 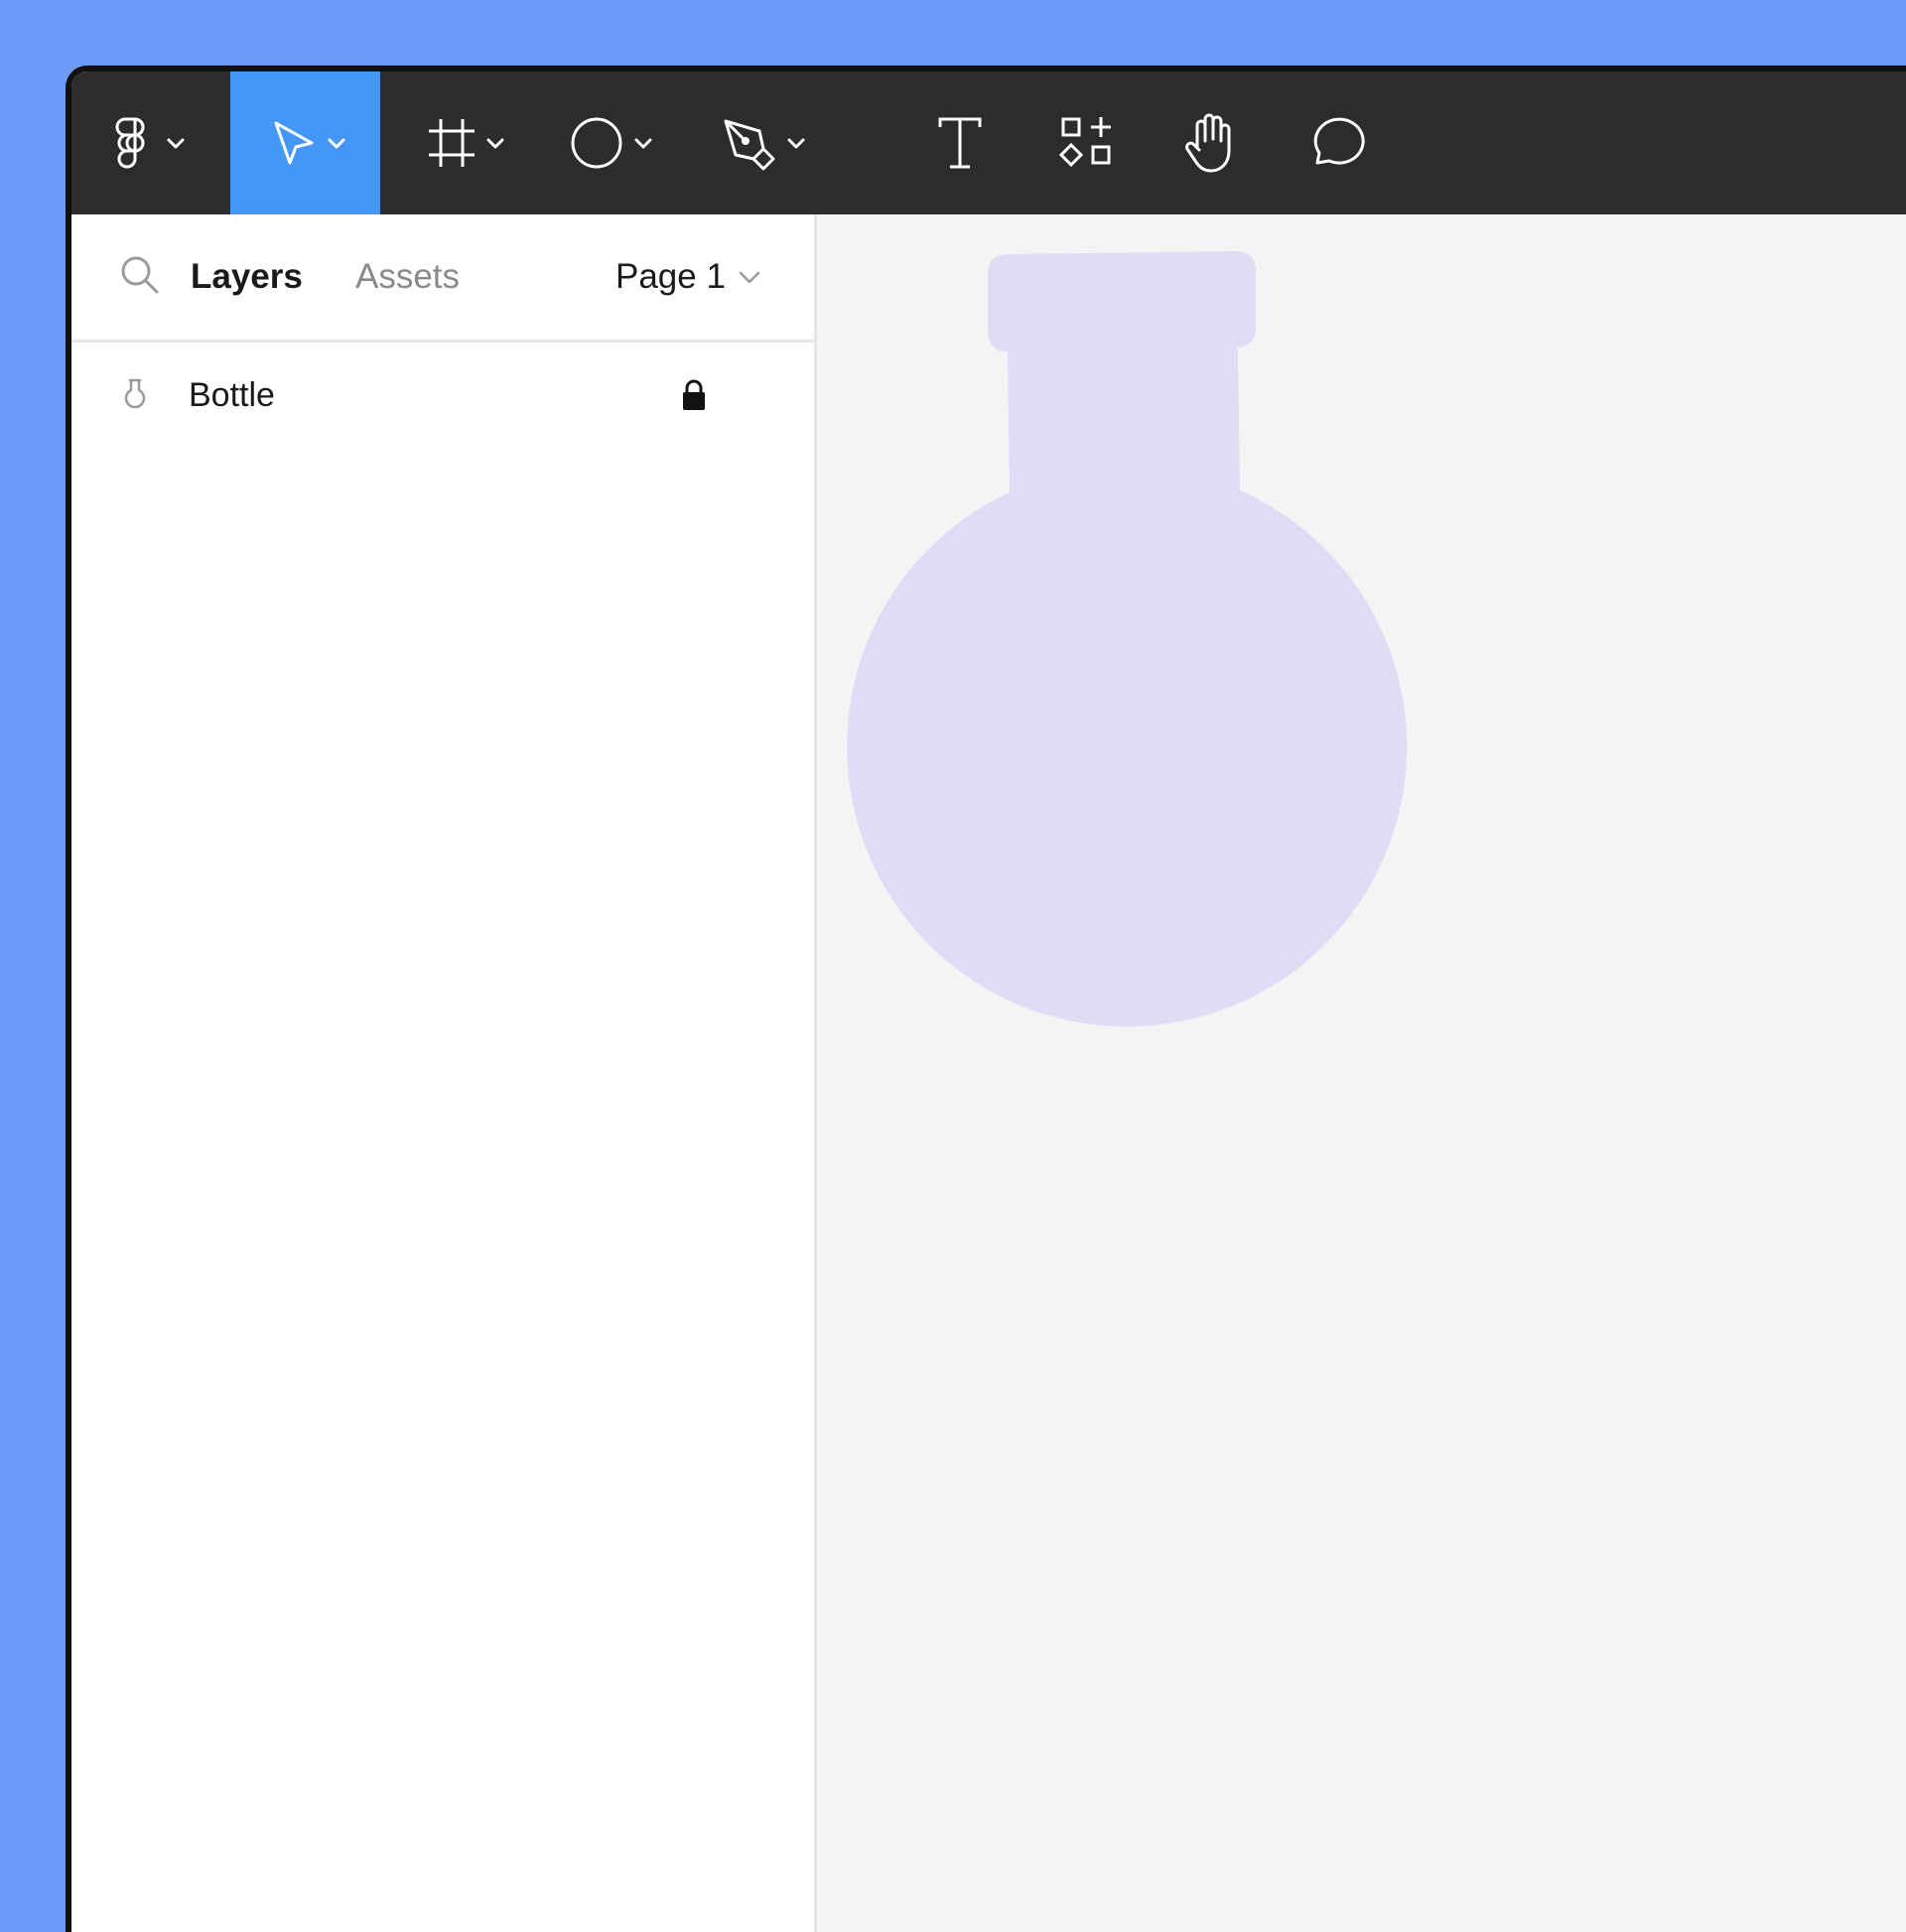 I want to click on panel-header: Layers Assets Page 1, so click(x=442, y=278).